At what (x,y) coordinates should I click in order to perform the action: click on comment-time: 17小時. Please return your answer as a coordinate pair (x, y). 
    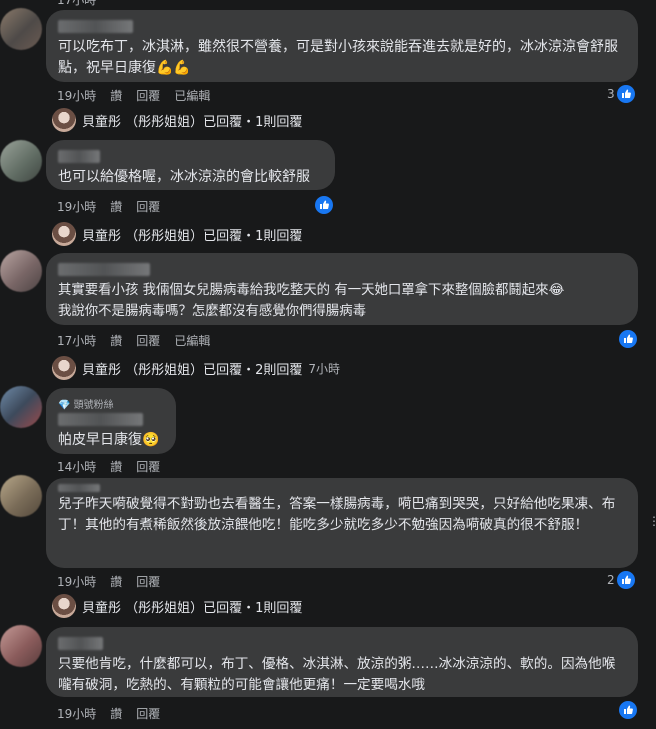
    Looking at the image, I should click on (76, 340).